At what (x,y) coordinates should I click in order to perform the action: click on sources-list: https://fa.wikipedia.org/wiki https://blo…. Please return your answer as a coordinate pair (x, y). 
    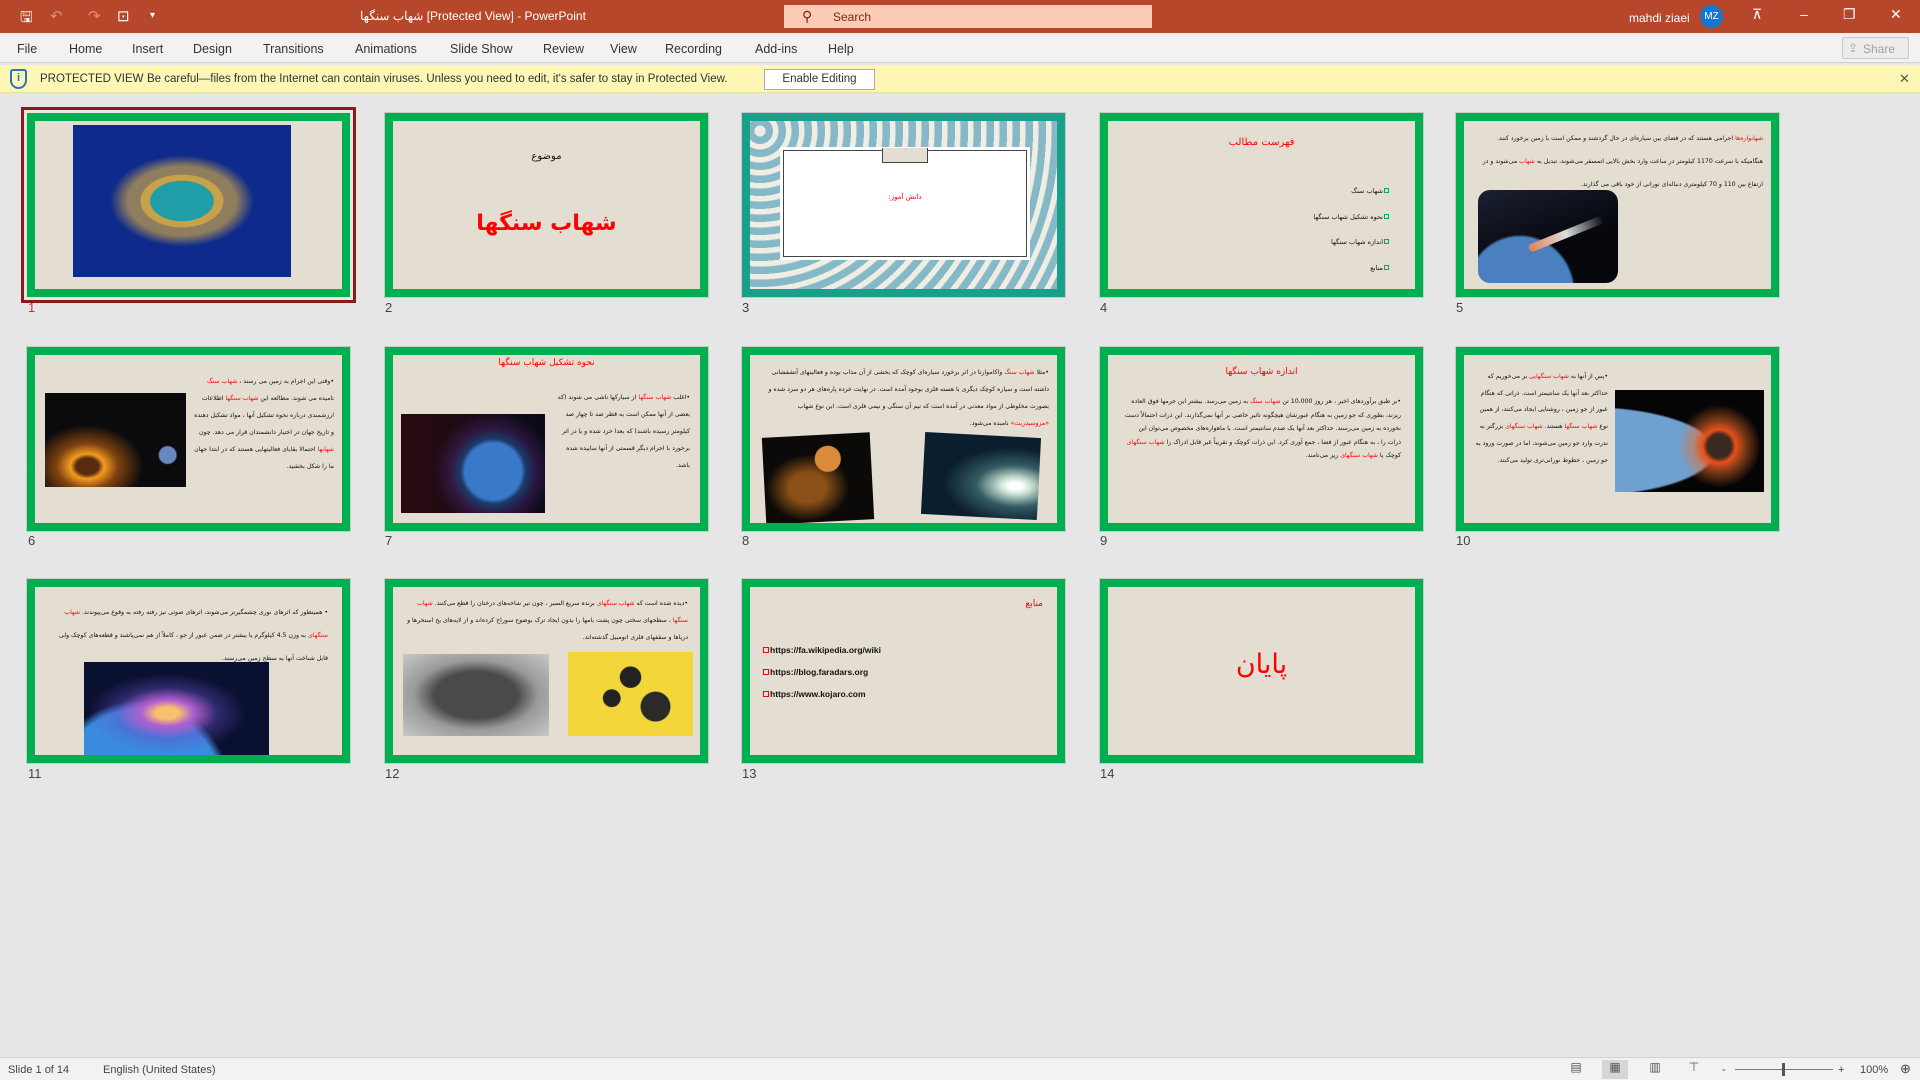
    Looking at the image, I should click on (822, 672).